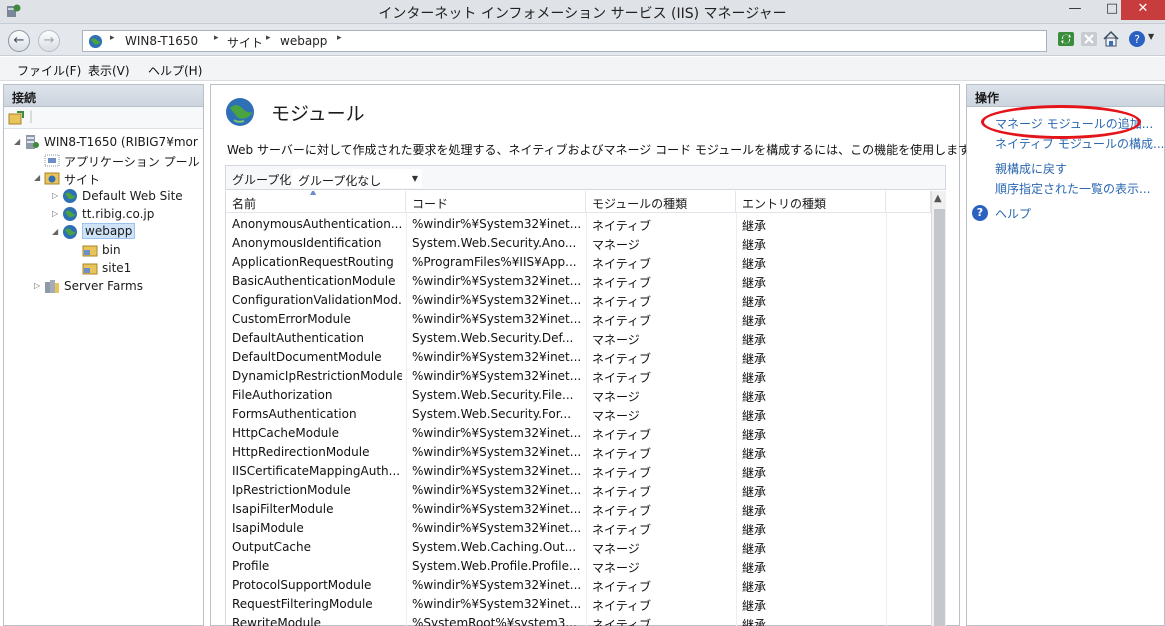  I want to click on sites-folder-icon, so click(52, 178).